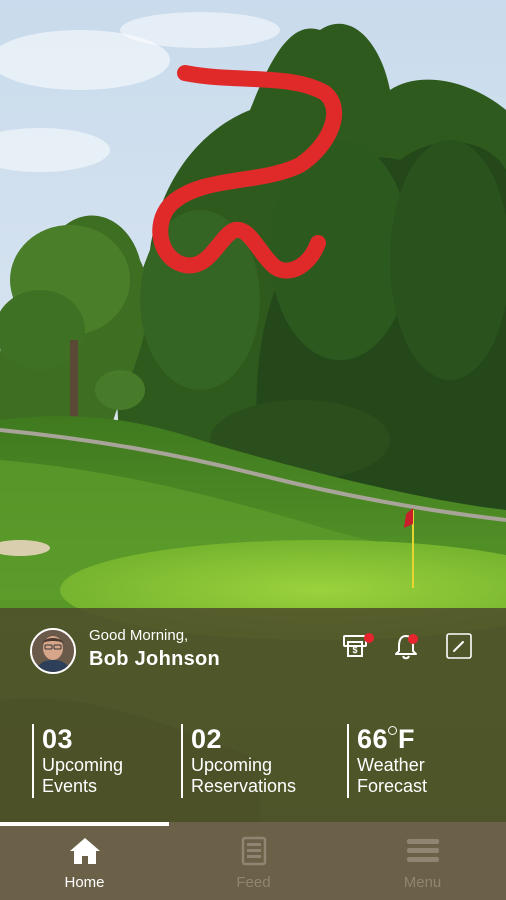 This screenshot has width=506, height=900. Describe the element at coordinates (253, 882) in the screenshot. I see `tab-feed-label: Feed` at that location.